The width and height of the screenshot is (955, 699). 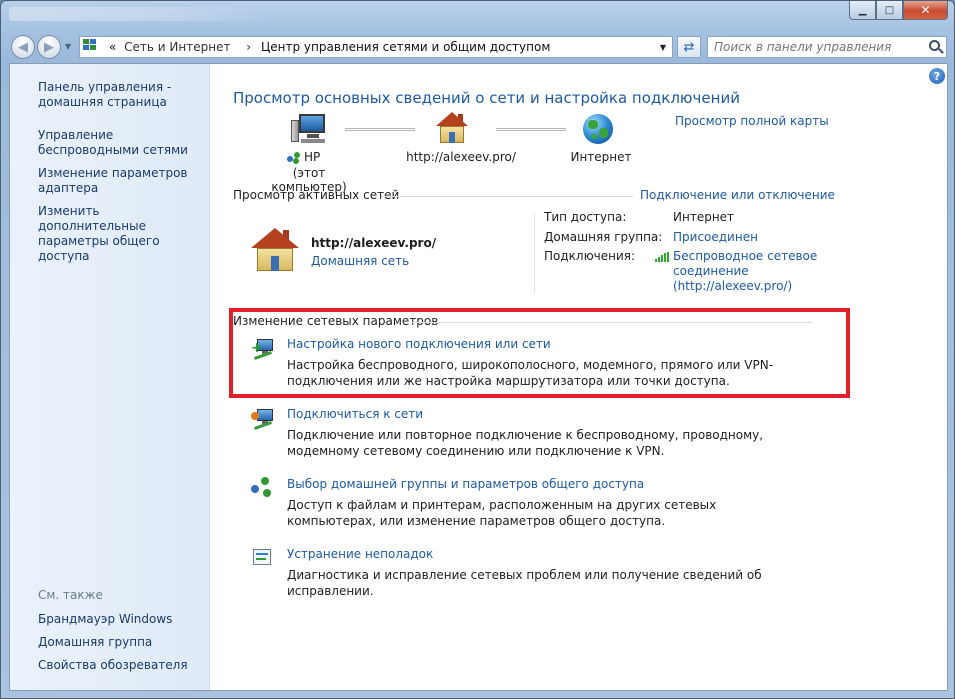 What do you see at coordinates (715, 237) in the screenshot?
I see `homegroup-link: Присоединен` at bounding box center [715, 237].